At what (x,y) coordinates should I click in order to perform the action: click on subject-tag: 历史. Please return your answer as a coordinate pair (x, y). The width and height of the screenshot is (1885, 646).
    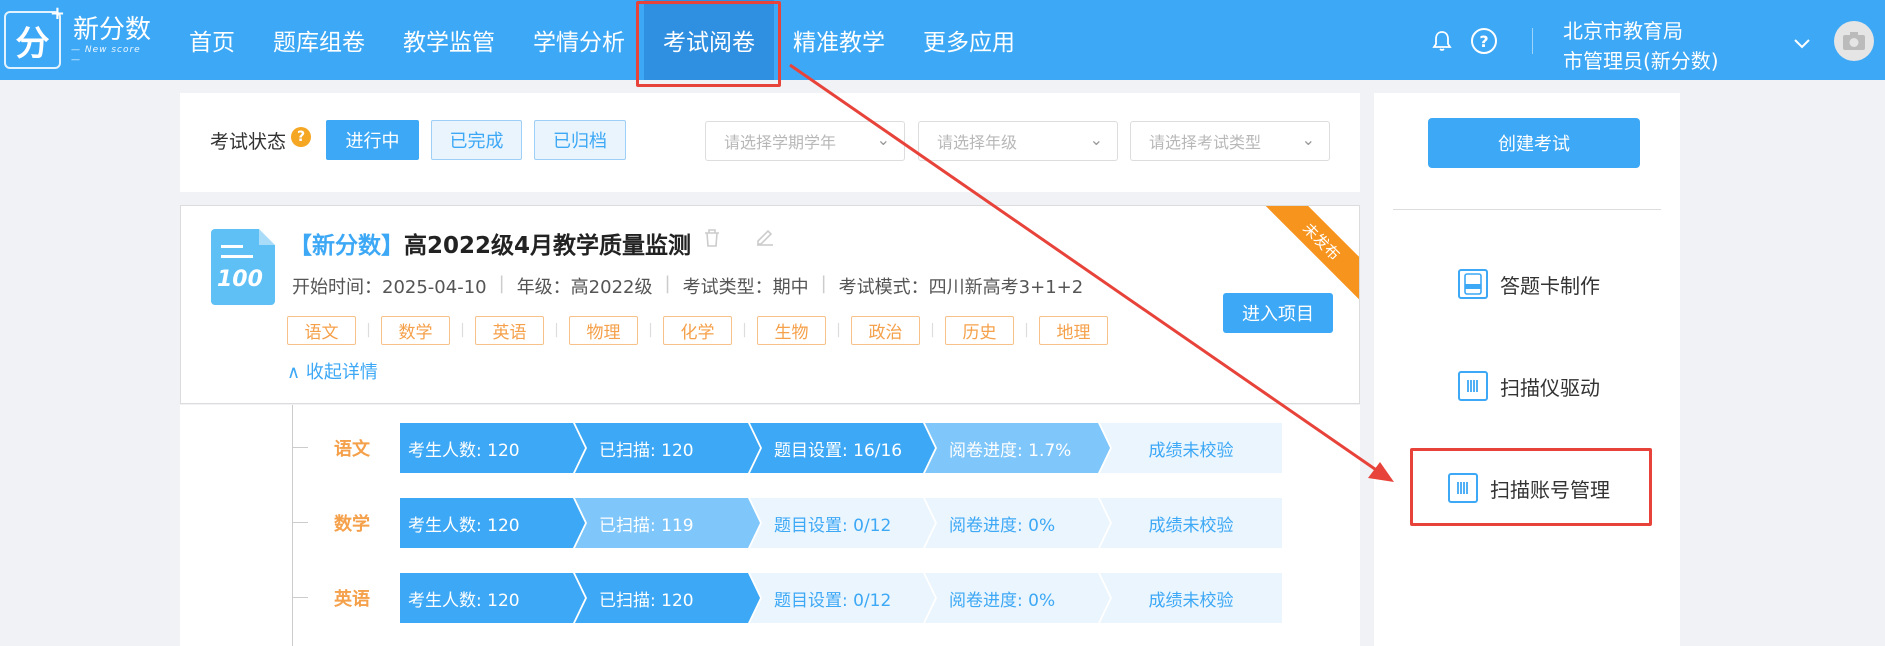
    Looking at the image, I should click on (979, 330).